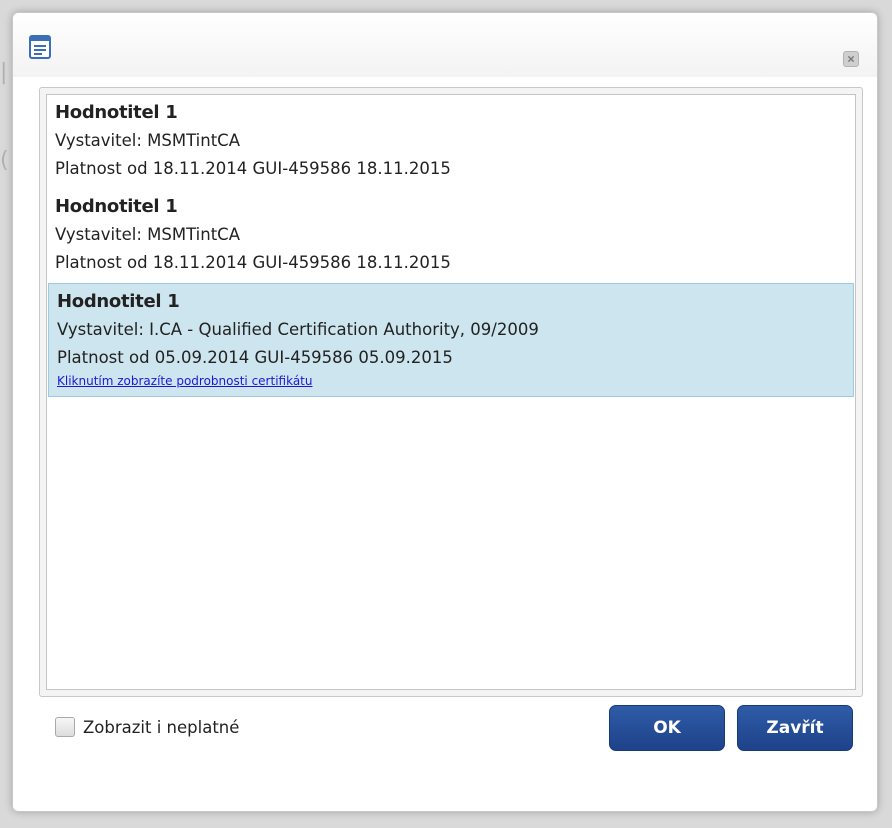  I want to click on show-invalid-toggle: Zobrazit i neplatné, so click(147, 727).